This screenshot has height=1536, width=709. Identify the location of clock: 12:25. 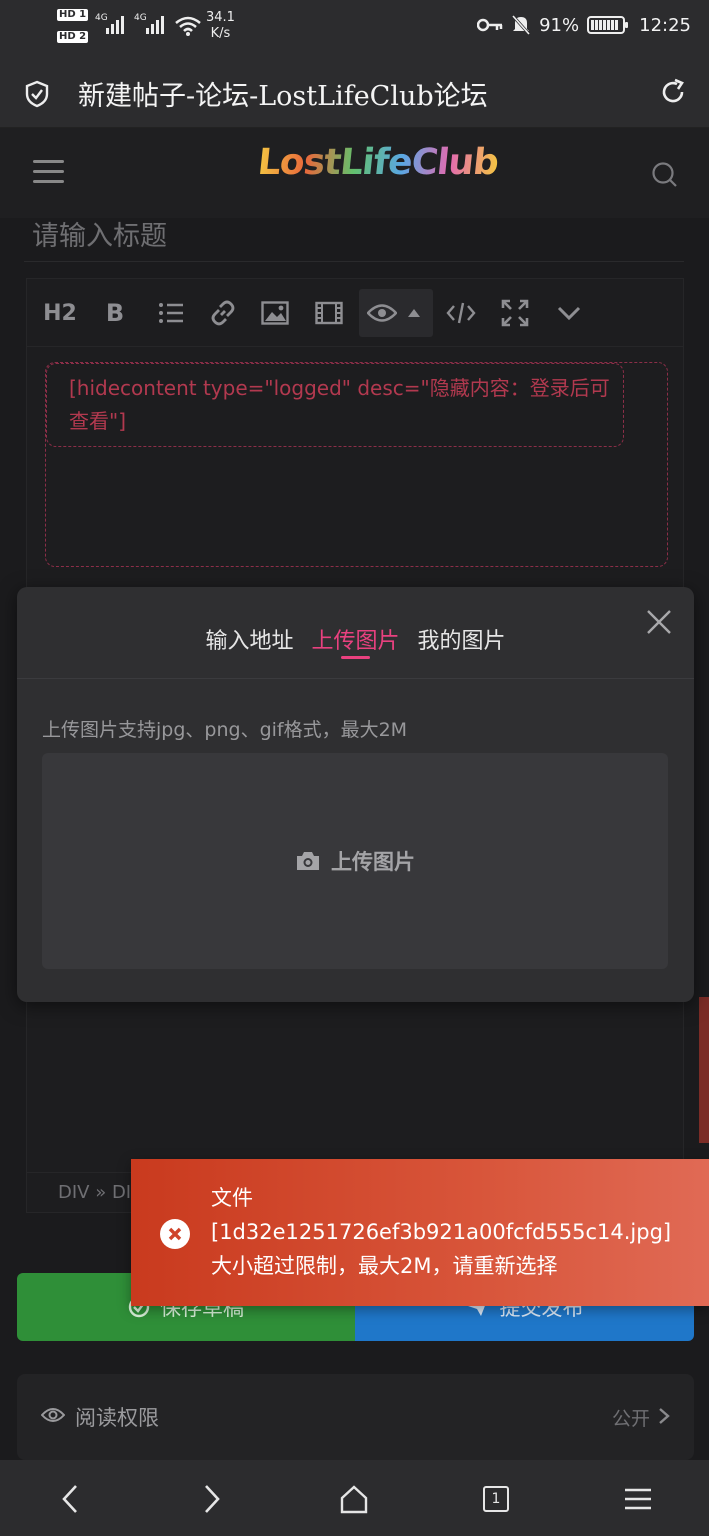
(665, 25).